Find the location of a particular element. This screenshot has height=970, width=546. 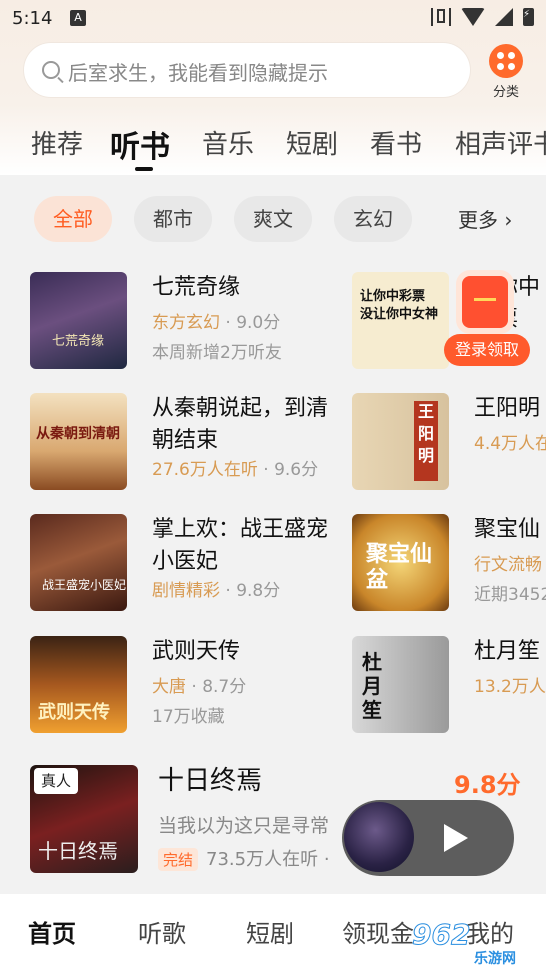

player-cover is located at coordinates (379, 837).